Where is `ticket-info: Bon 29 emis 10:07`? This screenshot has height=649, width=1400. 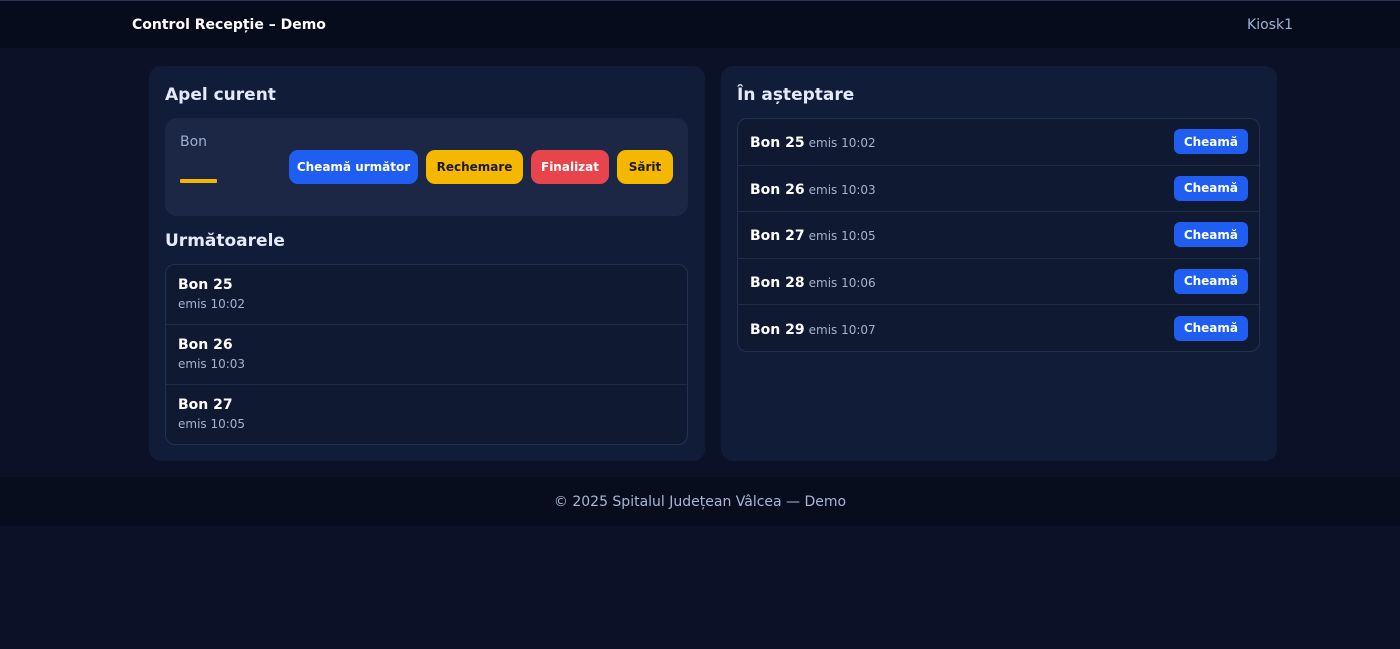
ticket-info: Bon 29 emis 10:07 is located at coordinates (813, 328).